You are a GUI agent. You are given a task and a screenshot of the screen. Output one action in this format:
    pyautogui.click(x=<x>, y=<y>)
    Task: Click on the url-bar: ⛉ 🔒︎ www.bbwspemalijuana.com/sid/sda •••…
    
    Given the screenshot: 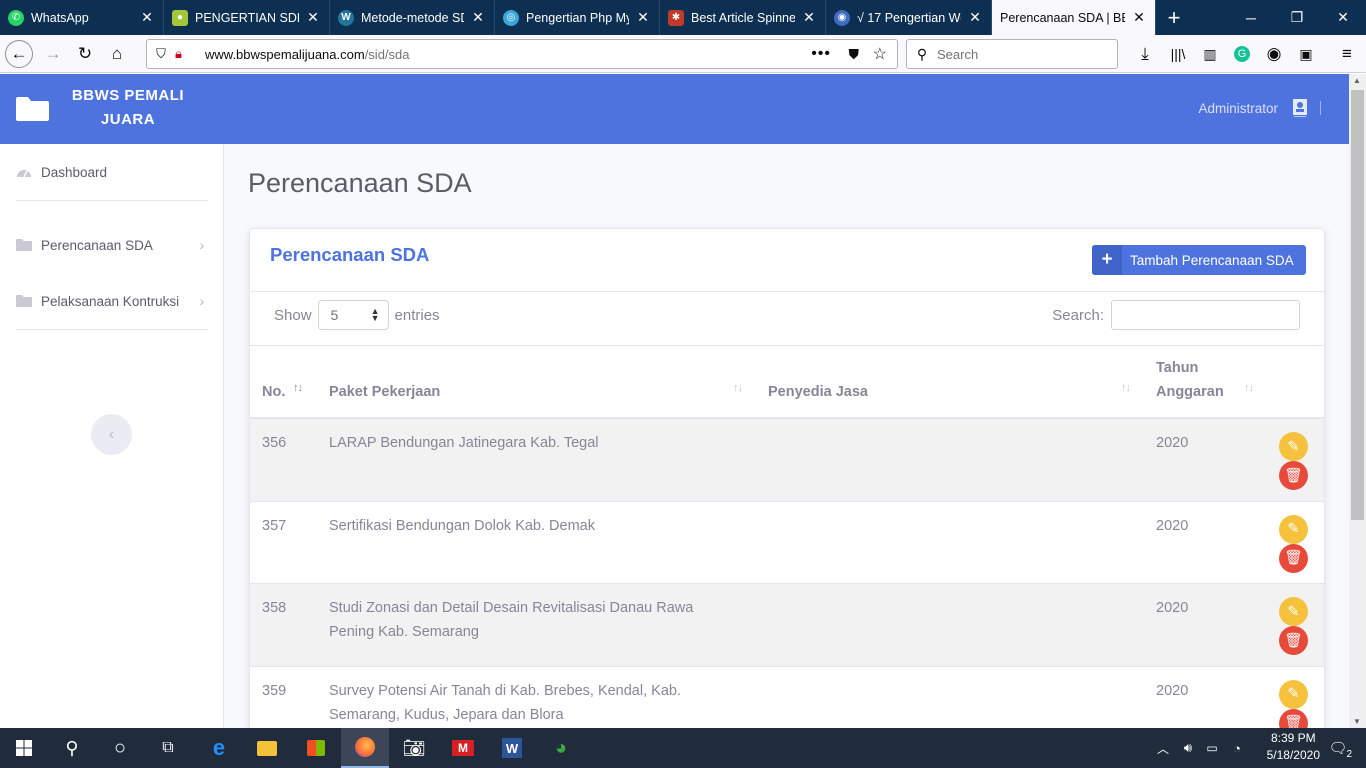 What is the action you would take?
    pyautogui.click(x=522, y=54)
    